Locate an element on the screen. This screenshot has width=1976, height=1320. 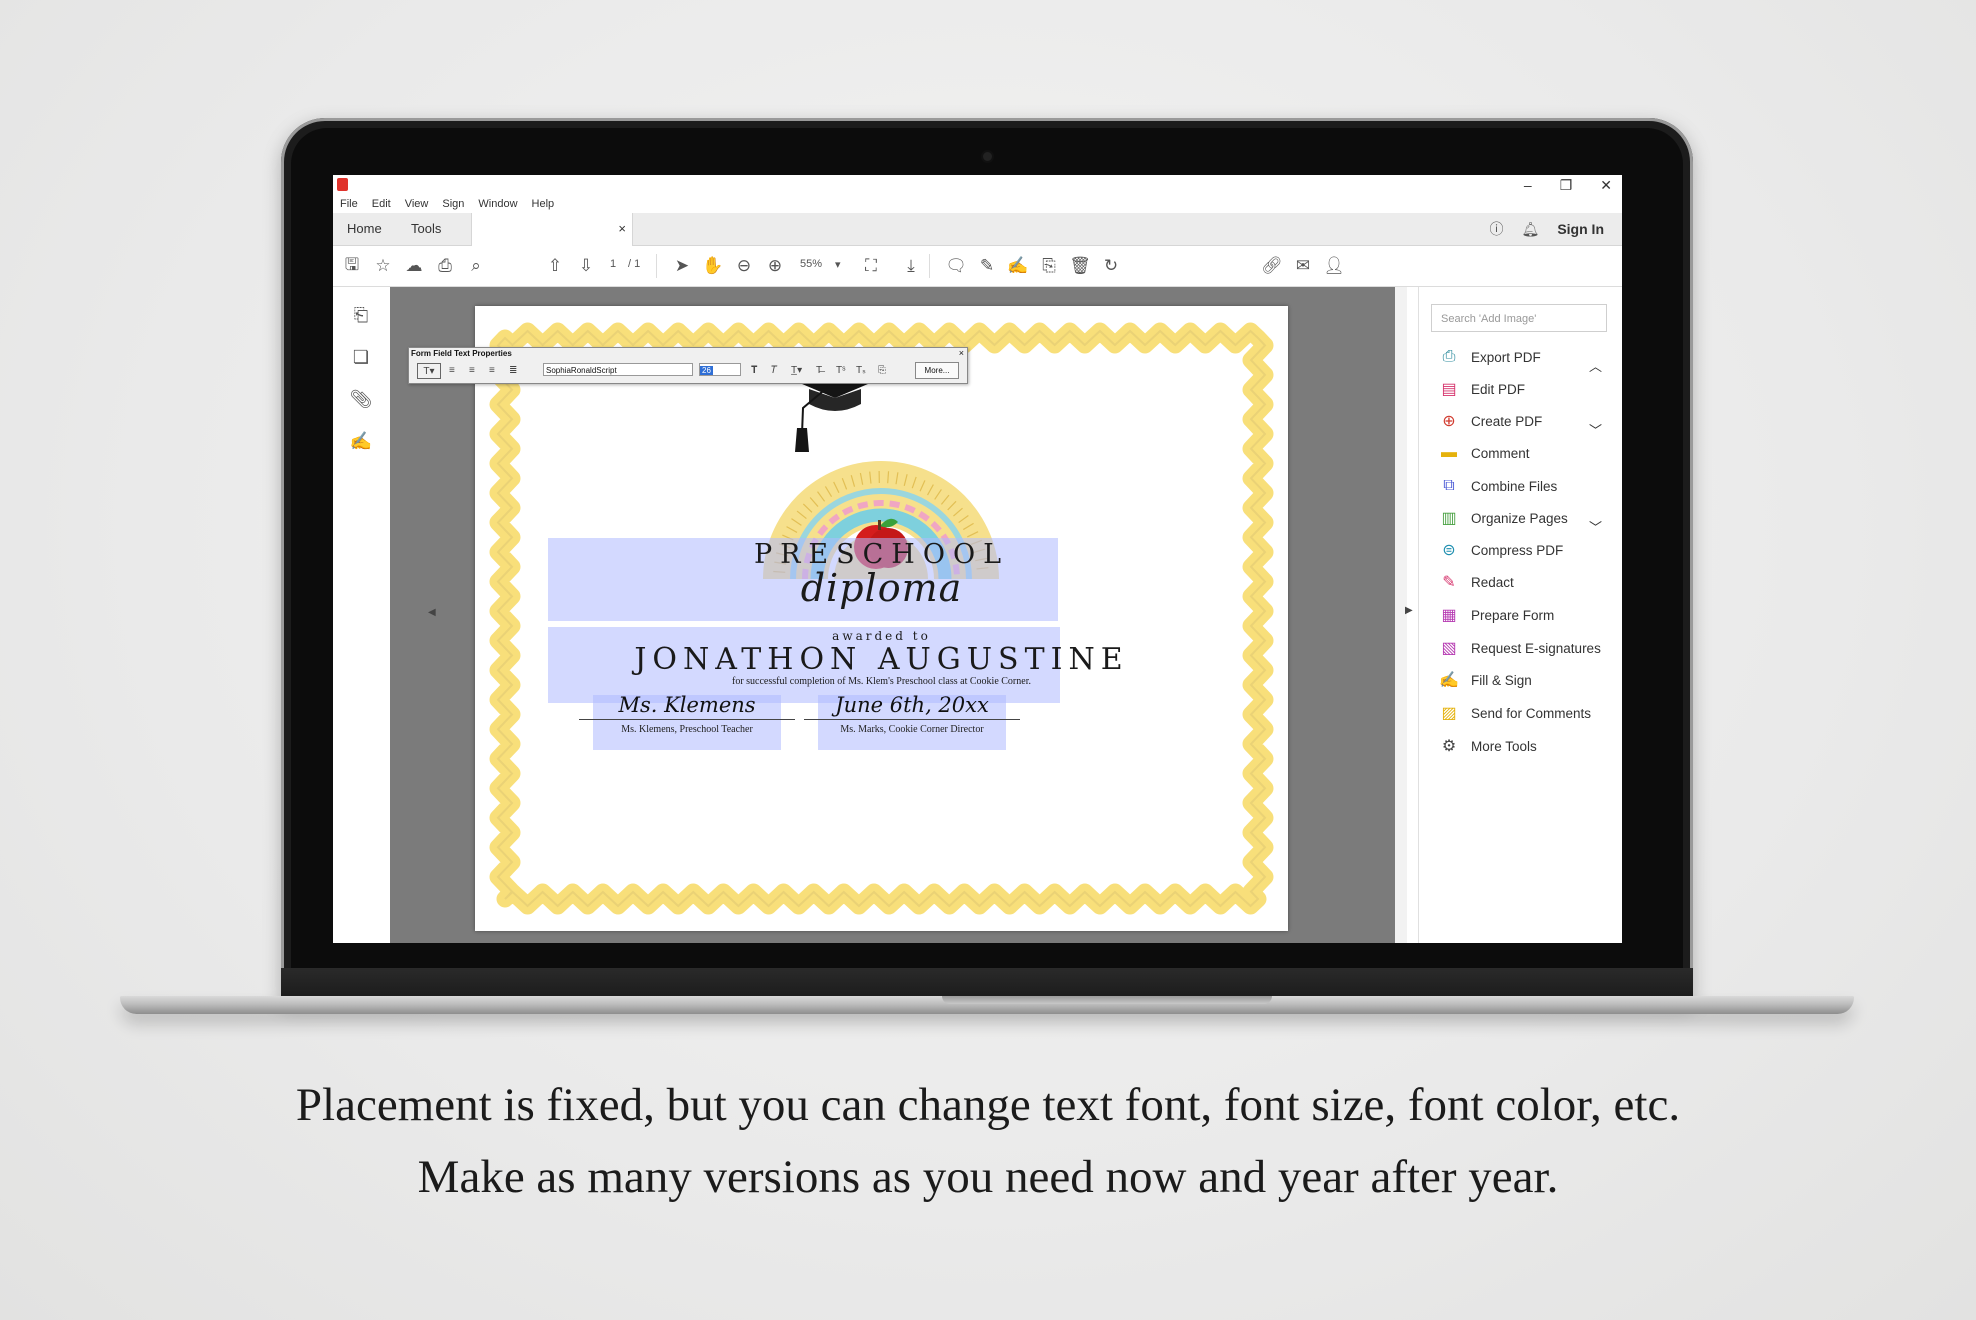
tool-fill-sign: ✍ Fill & Sign is located at coordinates (1485, 680).